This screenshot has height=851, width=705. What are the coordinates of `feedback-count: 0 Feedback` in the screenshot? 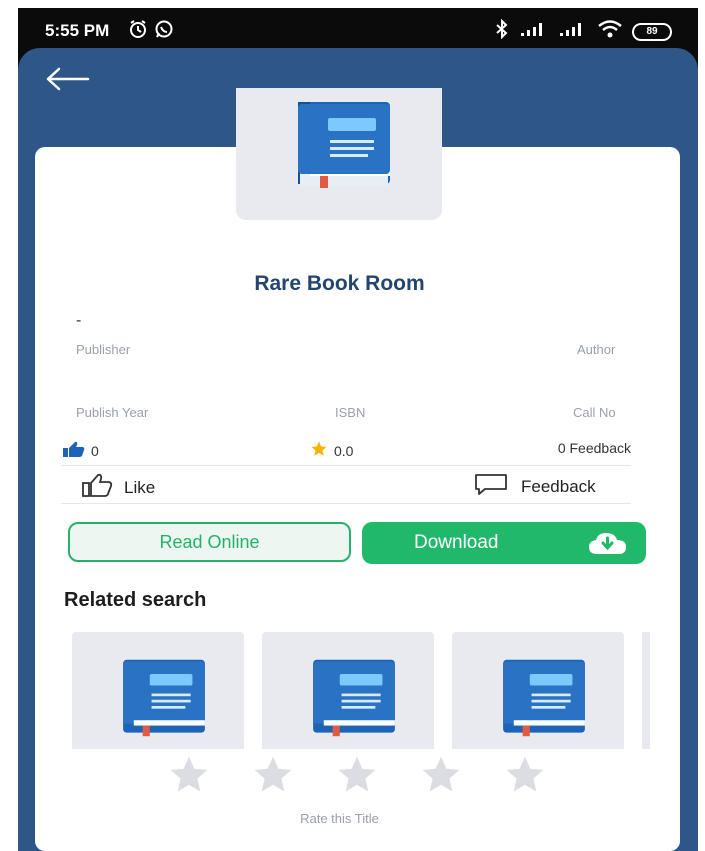 It's located at (594, 448).